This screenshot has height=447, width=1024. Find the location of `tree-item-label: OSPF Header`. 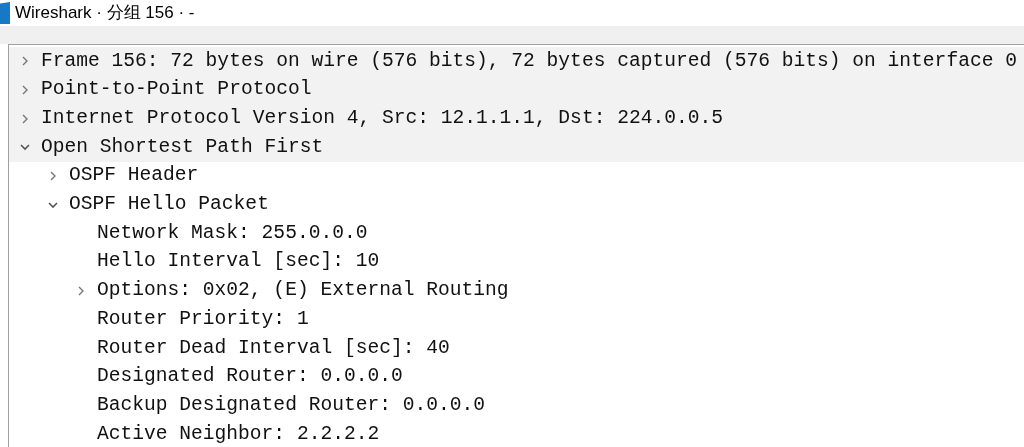

tree-item-label: OSPF Header is located at coordinates (134, 176).